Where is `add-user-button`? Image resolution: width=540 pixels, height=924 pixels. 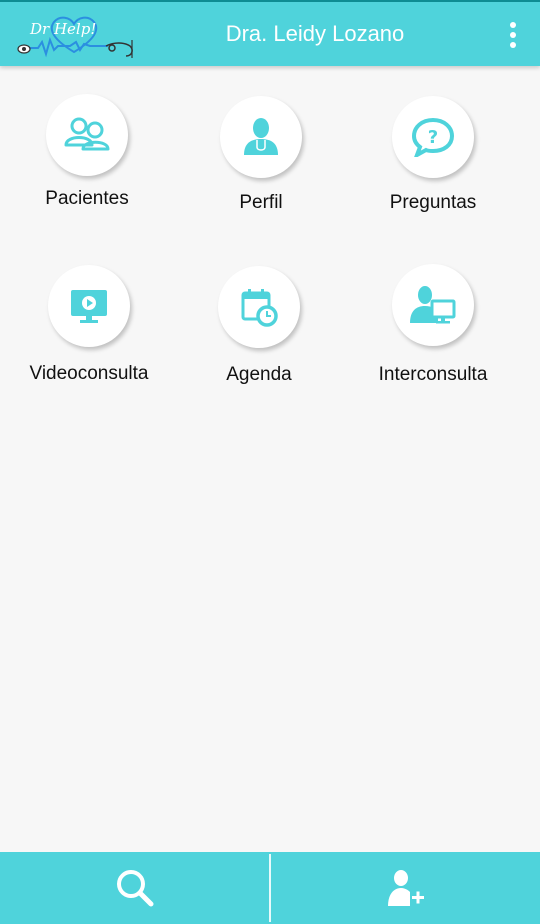 add-user-button is located at coordinates (405, 888).